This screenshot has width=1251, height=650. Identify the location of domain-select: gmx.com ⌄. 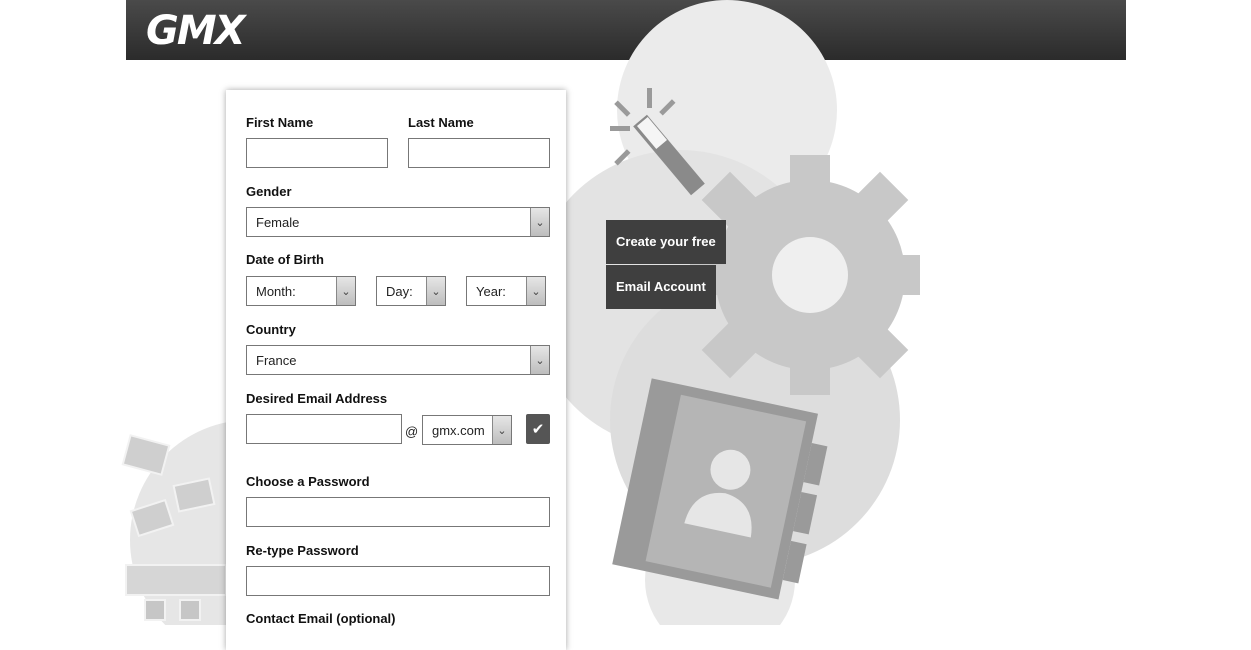
(467, 430).